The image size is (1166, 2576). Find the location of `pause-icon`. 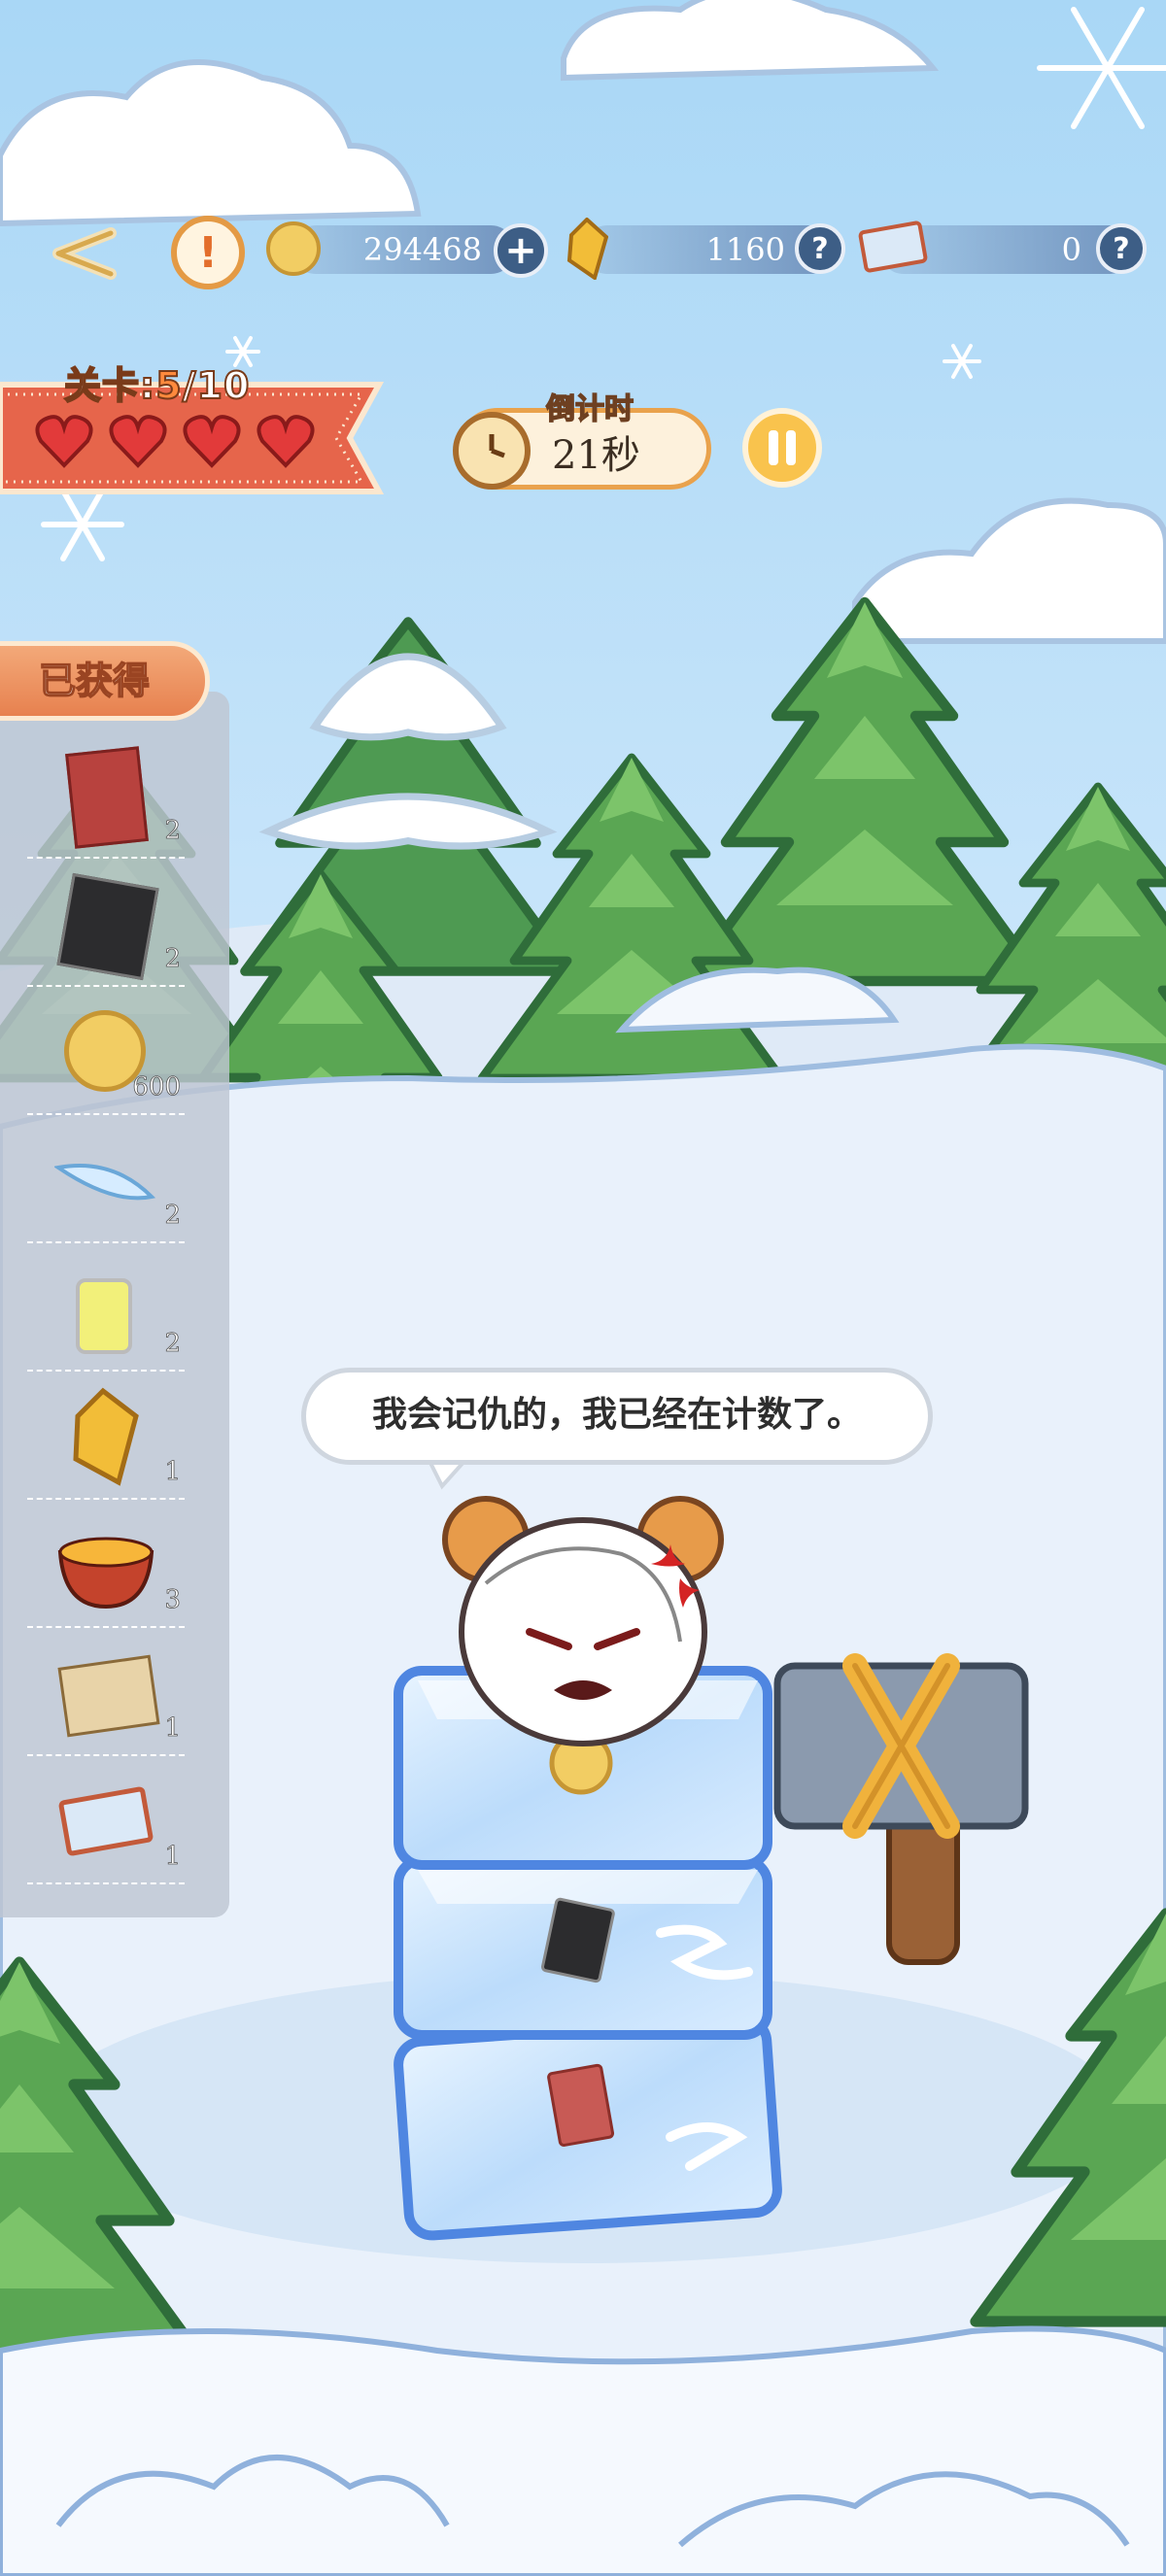

pause-icon is located at coordinates (782, 447).